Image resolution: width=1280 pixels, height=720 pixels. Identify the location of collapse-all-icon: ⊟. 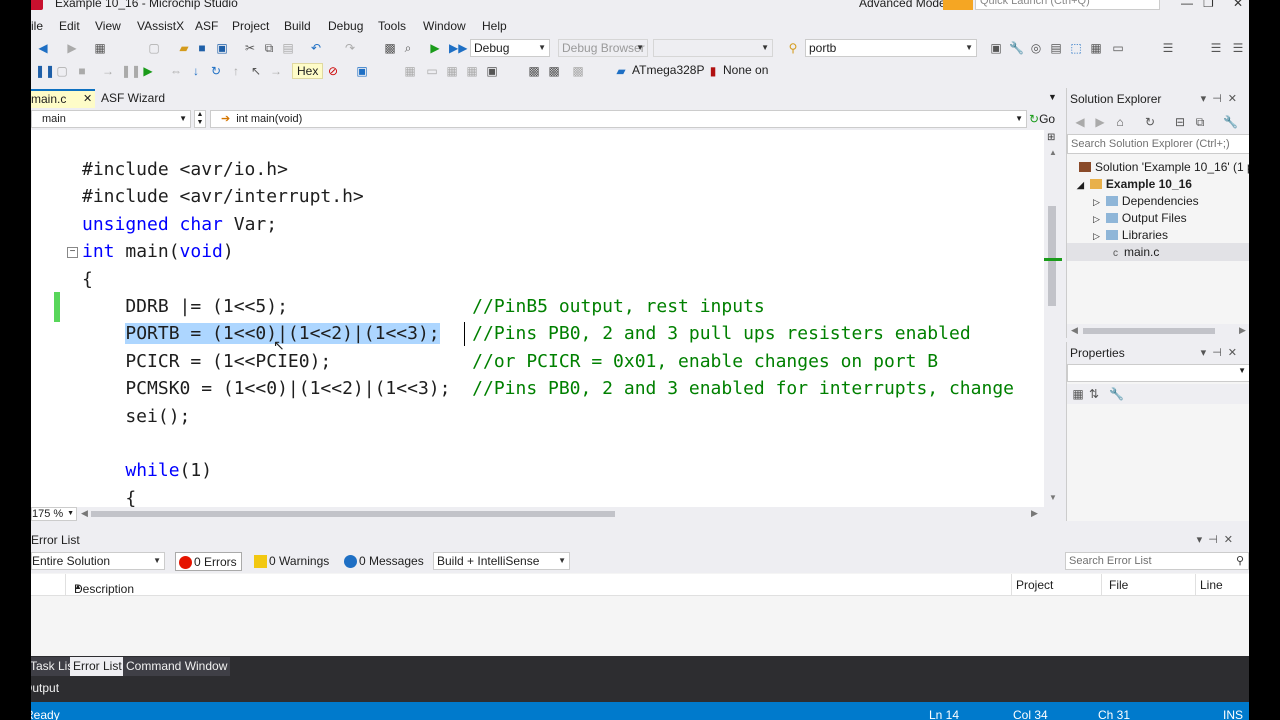
(1180, 122).